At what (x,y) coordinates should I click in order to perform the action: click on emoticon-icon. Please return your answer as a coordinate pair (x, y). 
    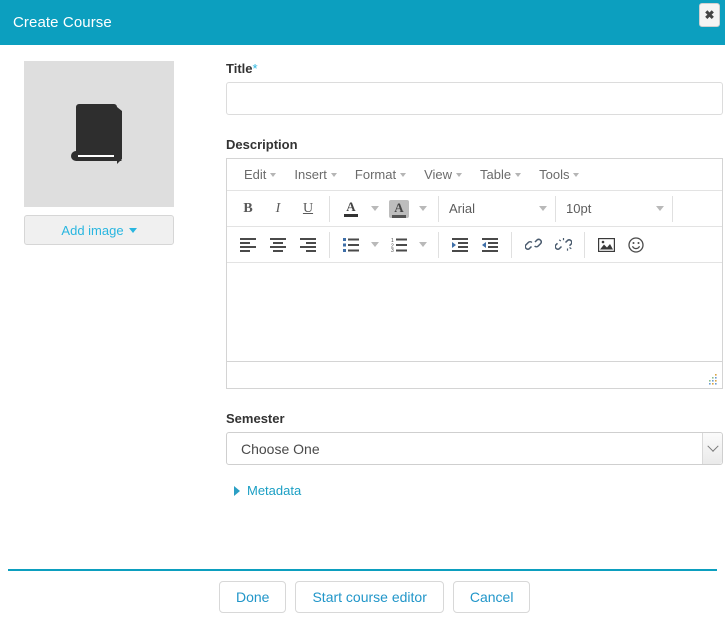
    Looking at the image, I should click on (636, 244).